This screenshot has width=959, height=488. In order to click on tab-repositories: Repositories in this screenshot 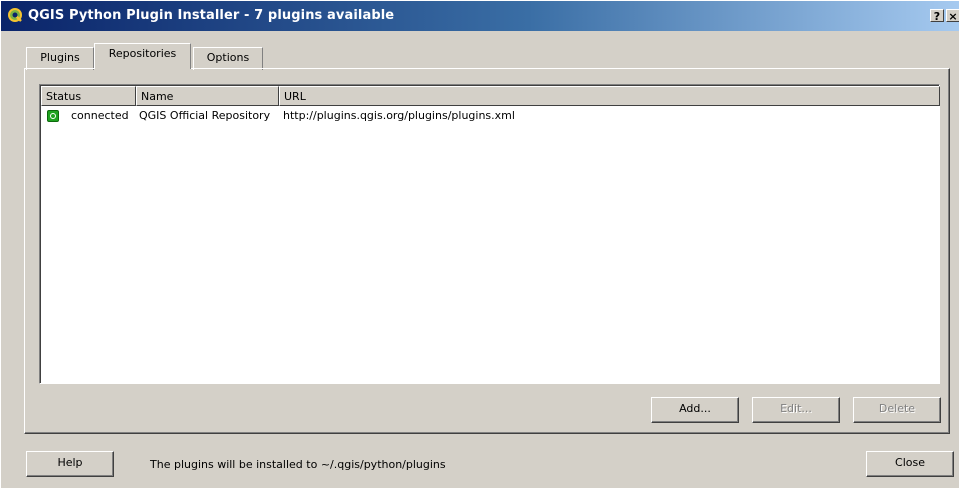, I will do `click(142, 56)`.